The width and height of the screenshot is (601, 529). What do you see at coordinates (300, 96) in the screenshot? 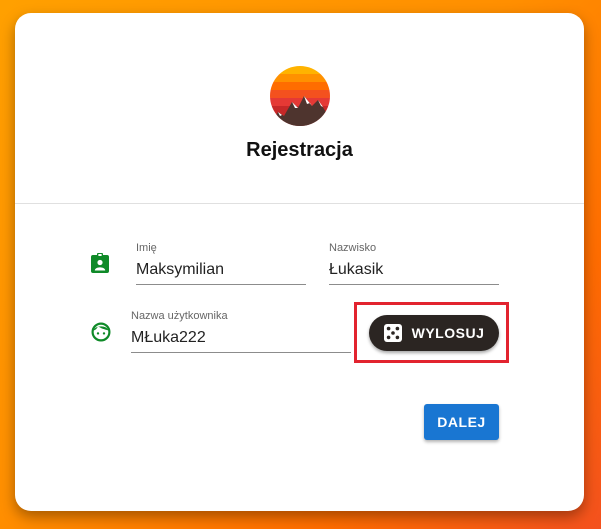
I see `mountain-sunset-logo` at bounding box center [300, 96].